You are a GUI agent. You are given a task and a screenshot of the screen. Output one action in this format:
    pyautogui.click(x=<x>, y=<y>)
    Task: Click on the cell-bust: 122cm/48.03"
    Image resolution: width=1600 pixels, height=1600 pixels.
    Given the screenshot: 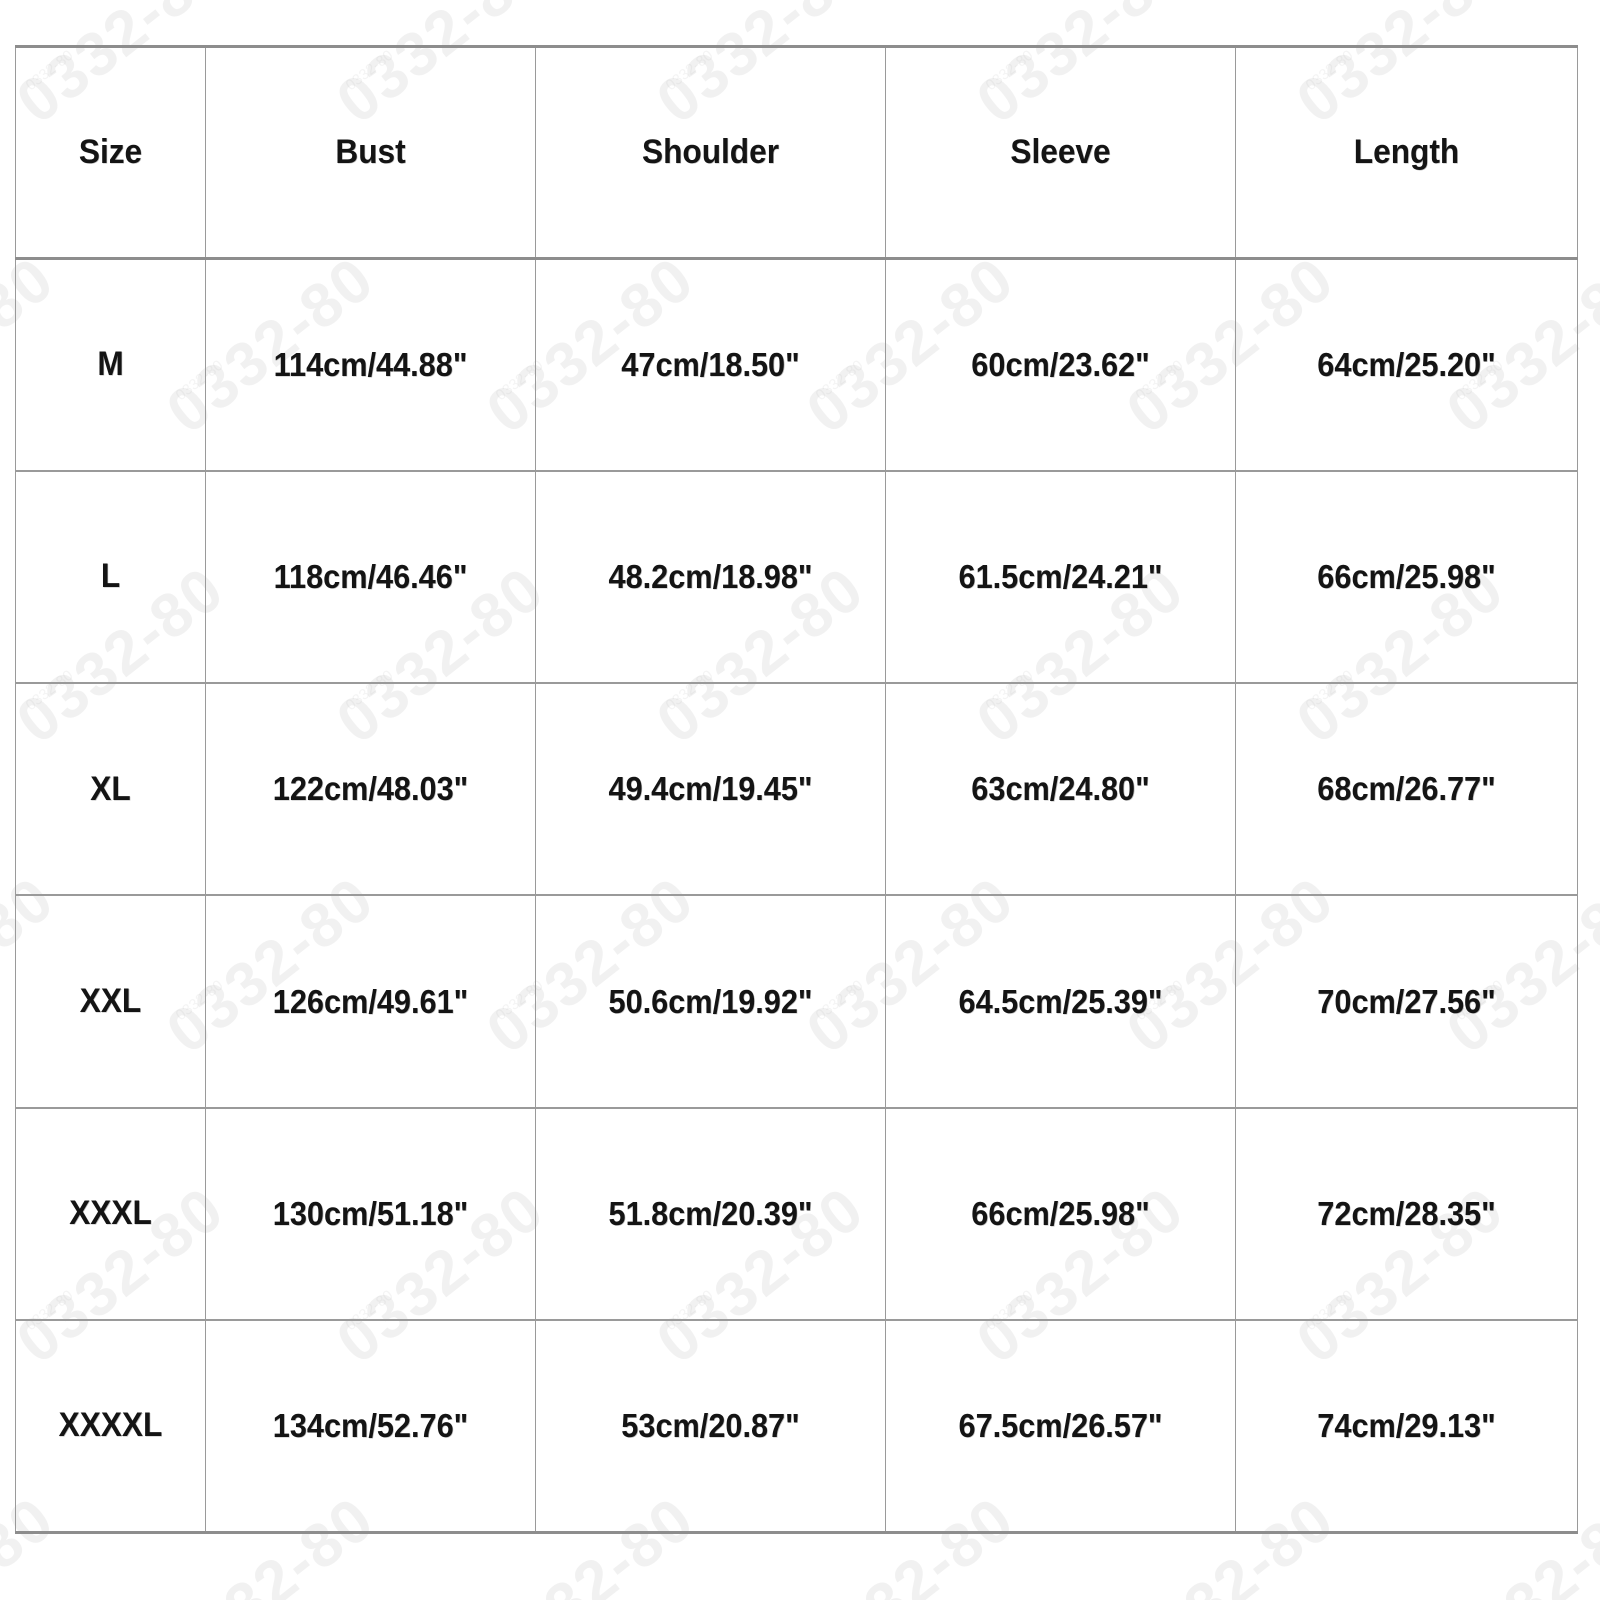 What is the action you would take?
    pyautogui.click(x=370, y=789)
    